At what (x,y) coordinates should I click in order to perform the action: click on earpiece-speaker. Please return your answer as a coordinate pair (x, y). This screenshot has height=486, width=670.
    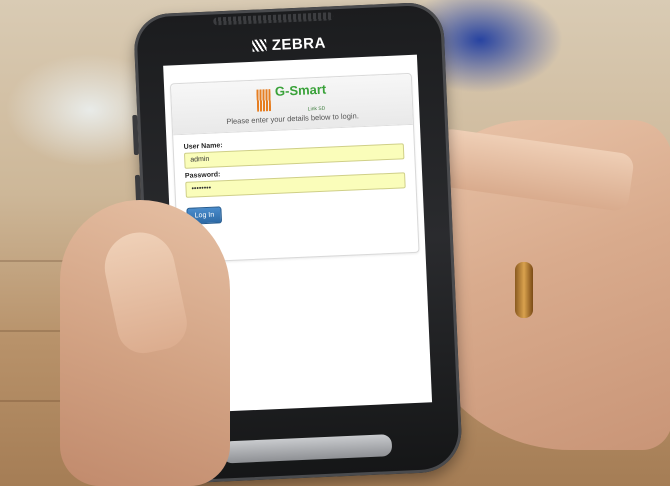
    Looking at the image, I should click on (273, 19).